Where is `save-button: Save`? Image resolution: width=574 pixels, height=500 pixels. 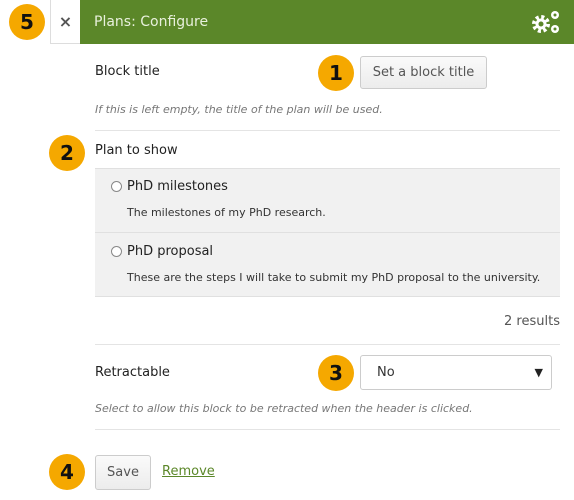 save-button: Save is located at coordinates (123, 472).